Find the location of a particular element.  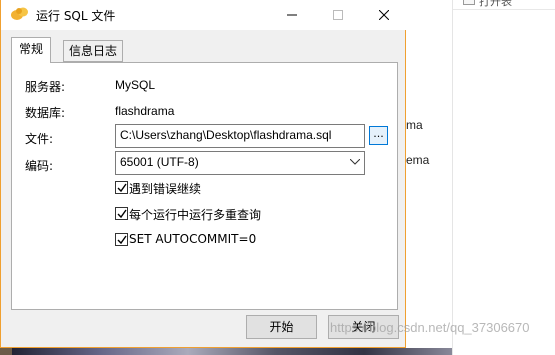

background-text-1: ma is located at coordinates (414, 125).